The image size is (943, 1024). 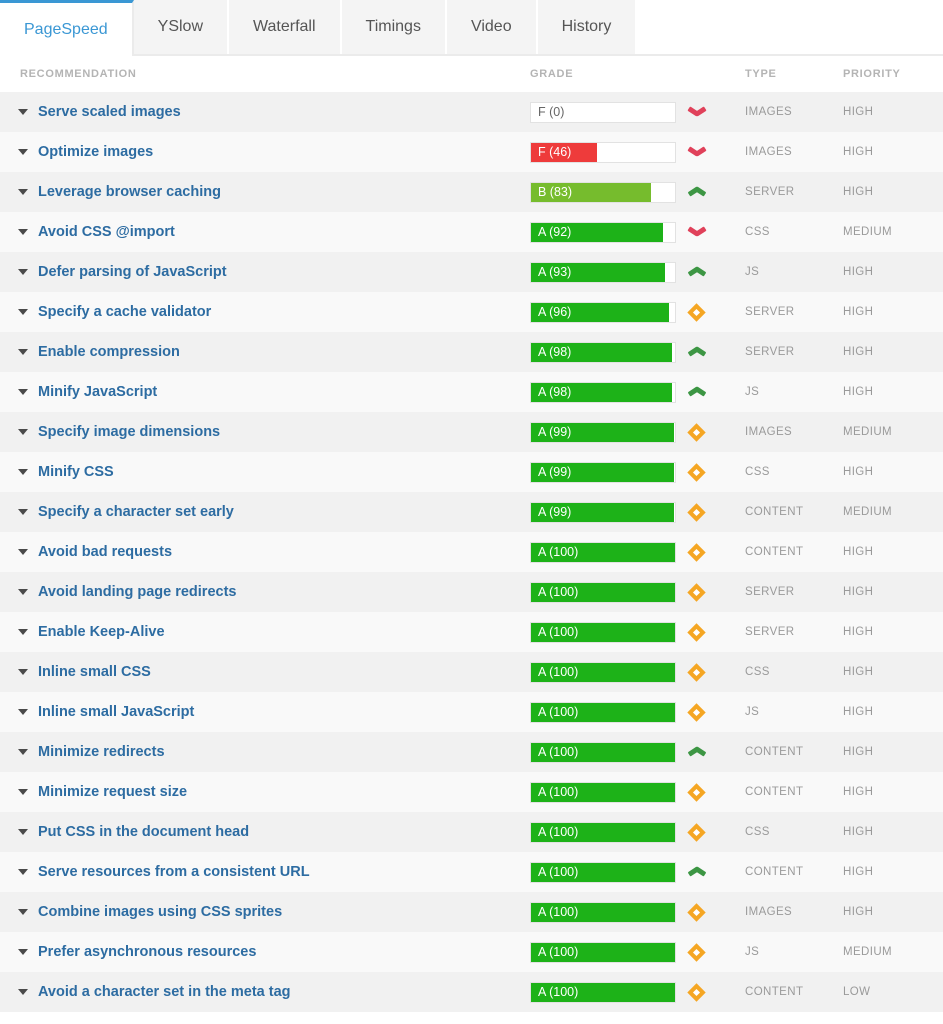 What do you see at coordinates (95, 152) in the screenshot?
I see `recommendation-link: Optimize images` at bounding box center [95, 152].